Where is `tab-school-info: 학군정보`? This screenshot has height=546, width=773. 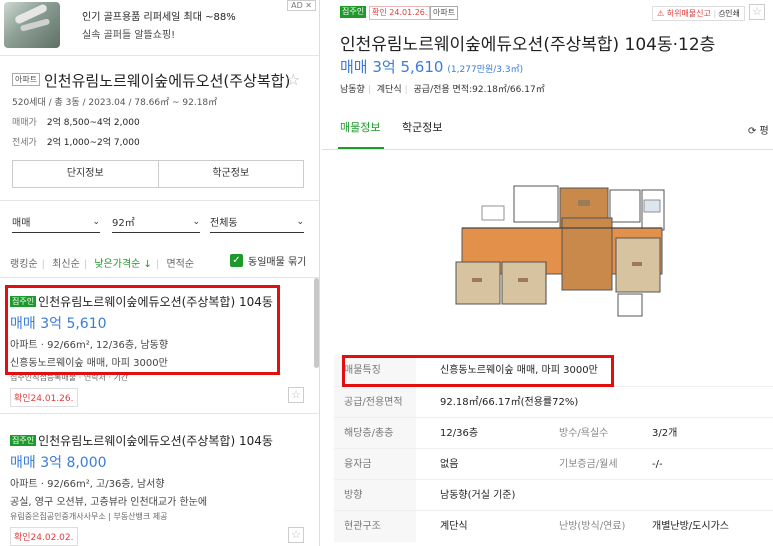 tab-school-info: 학군정보 is located at coordinates (422, 127).